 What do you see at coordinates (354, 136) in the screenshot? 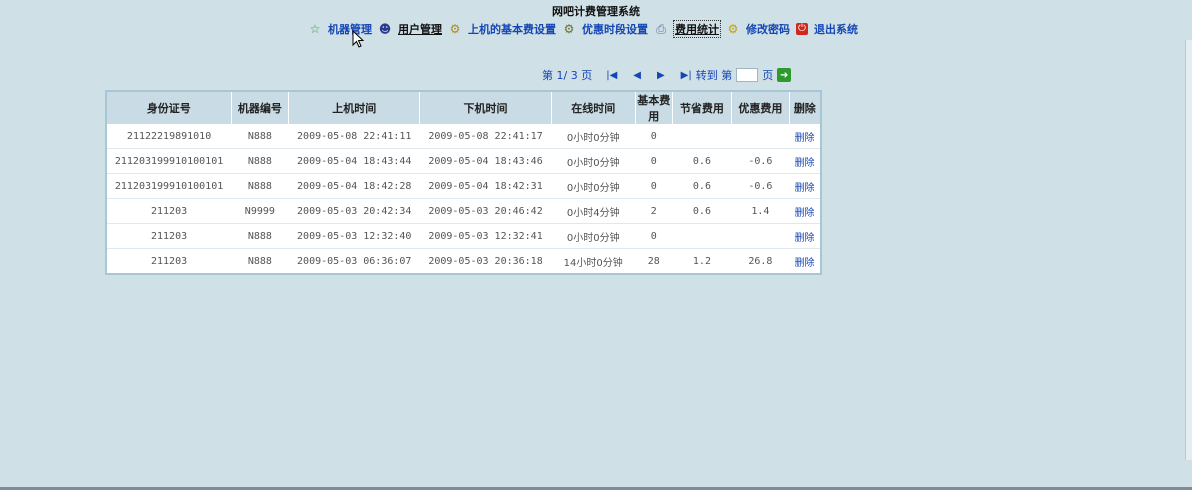
I see `login-time-cell: 2009-05-08 22:41:11` at bounding box center [354, 136].